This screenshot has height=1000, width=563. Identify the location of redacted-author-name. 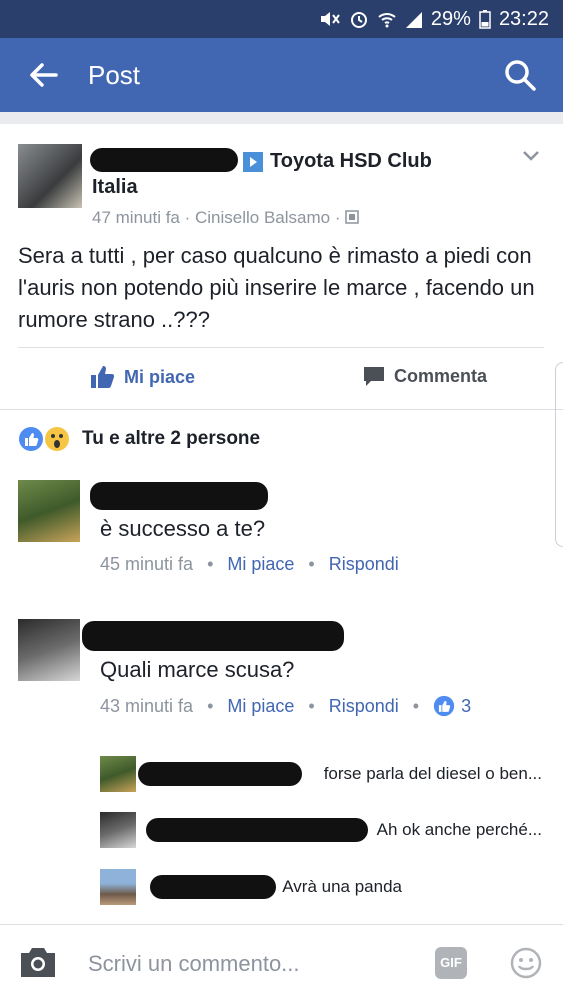
(164, 160).